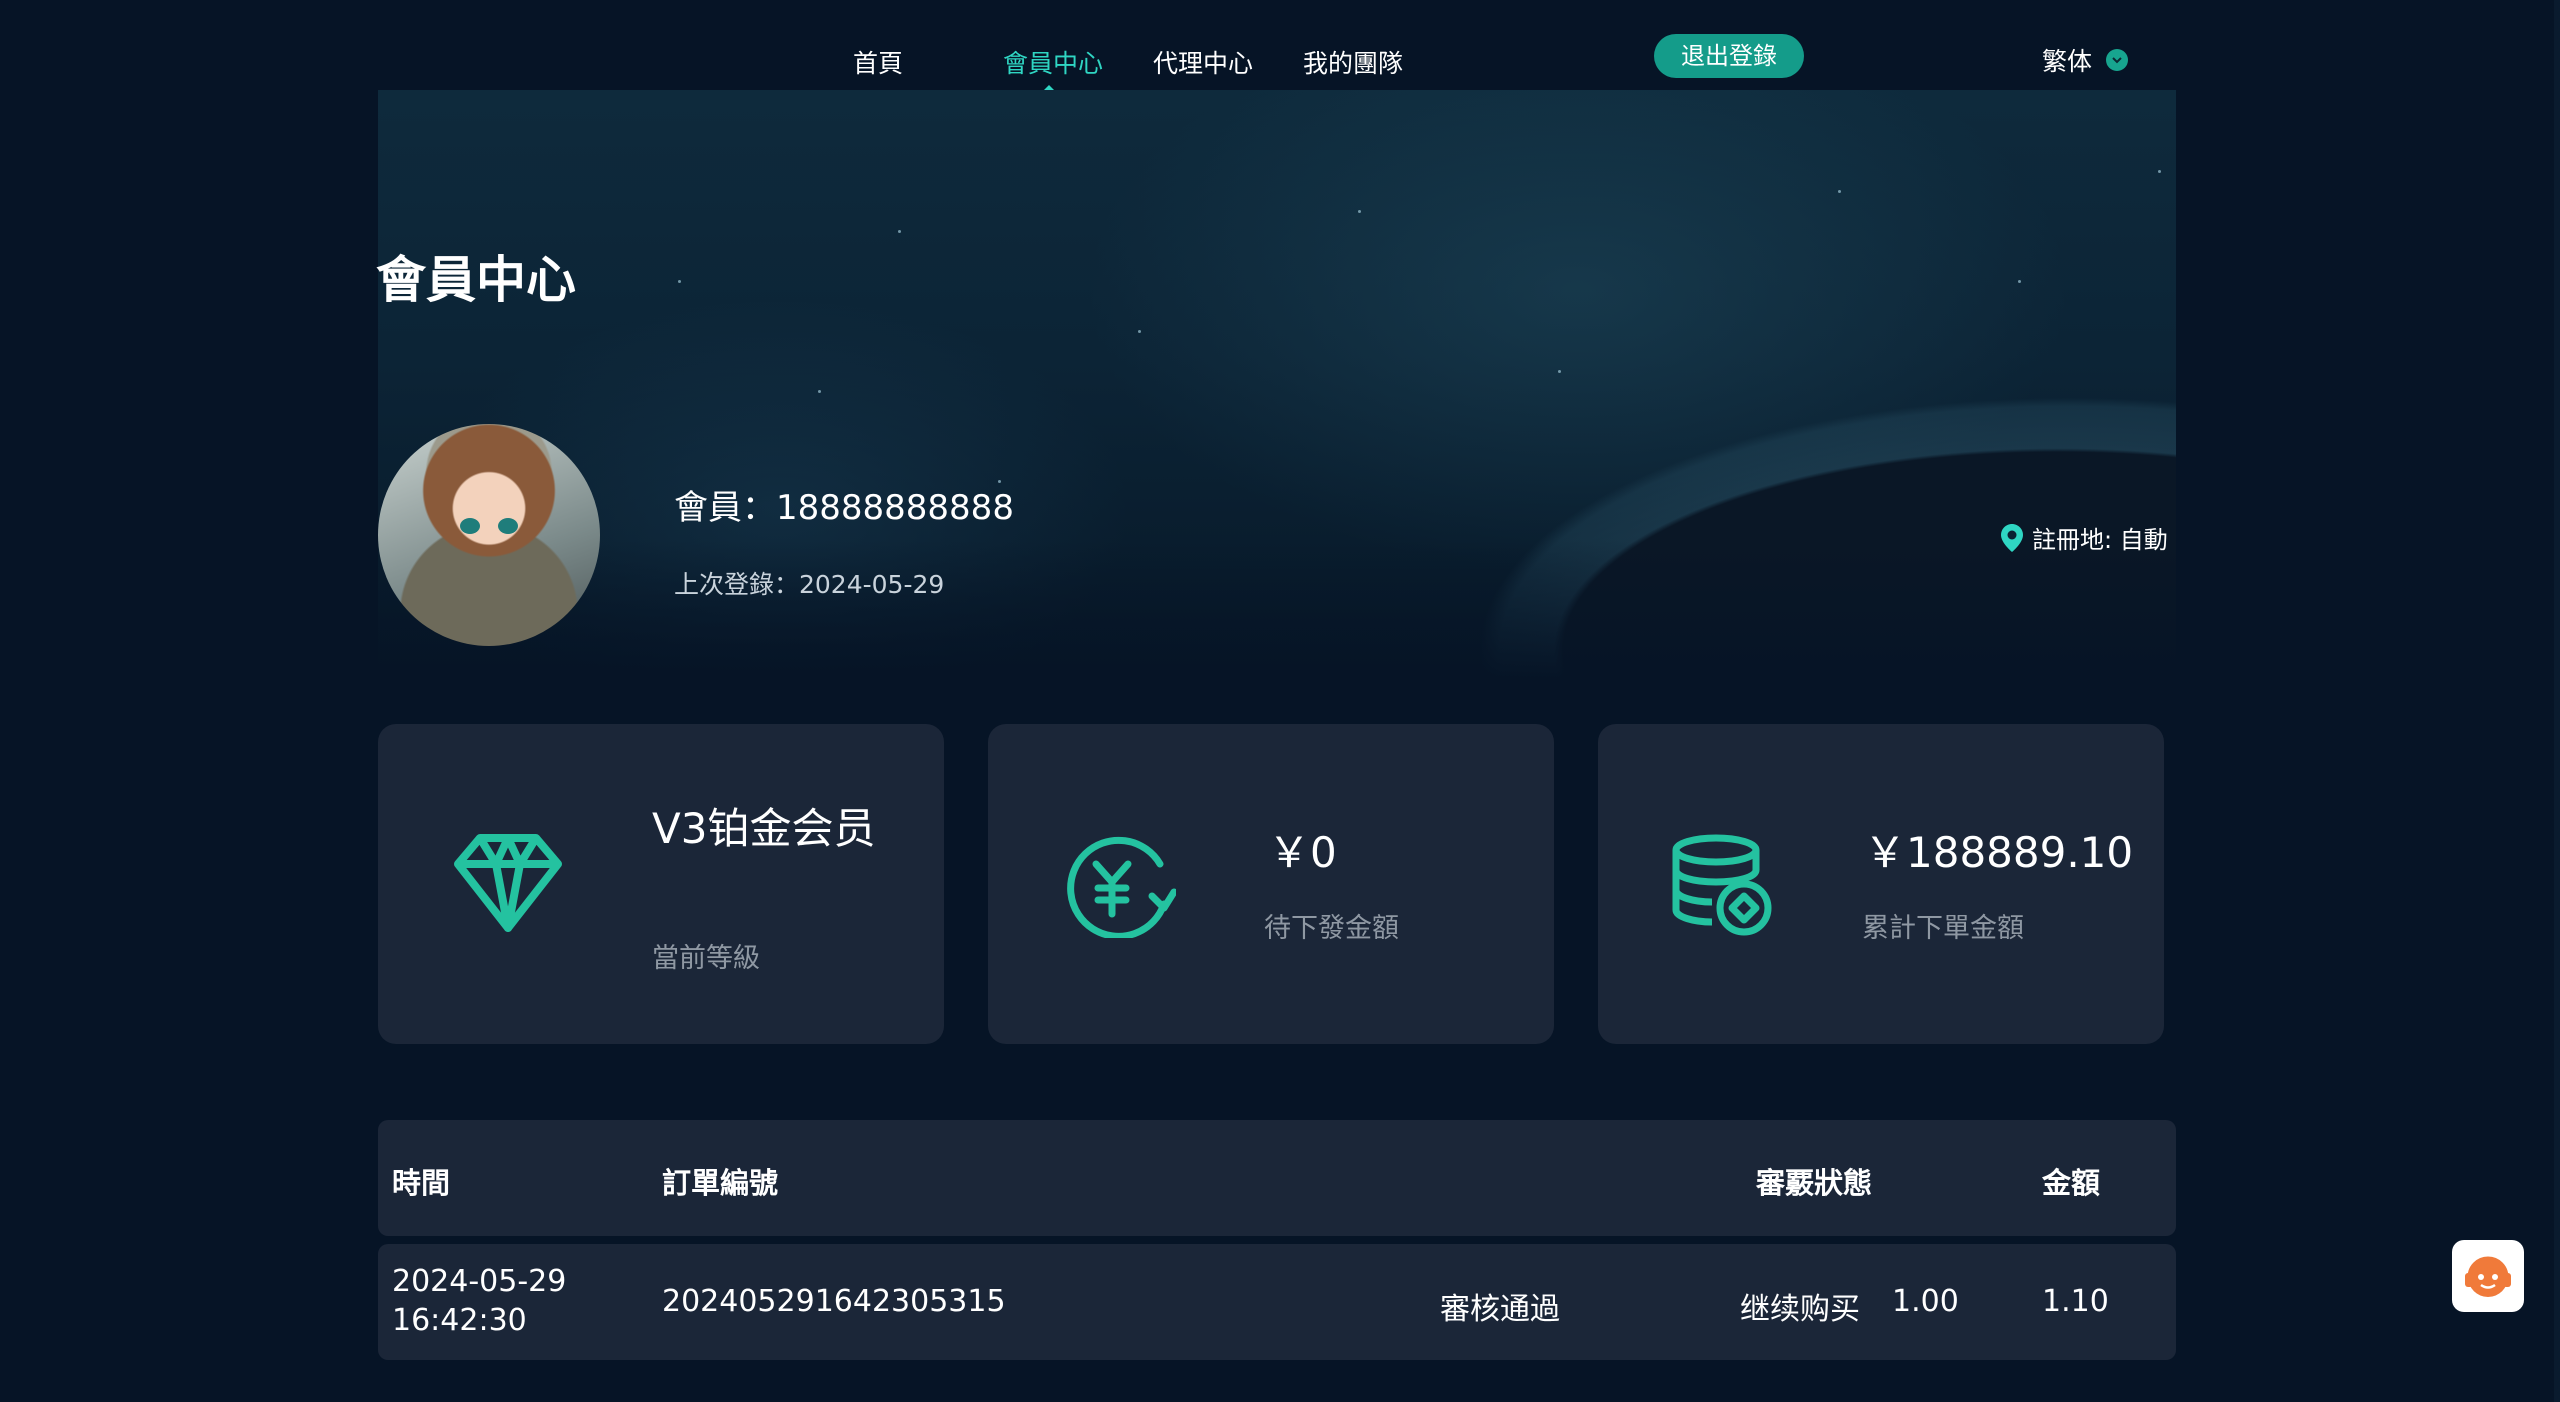  What do you see at coordinates (1353, 62) in the screenshot?
I see `nav-my-team: 我的團隊` at bounding box center [1353, 62].